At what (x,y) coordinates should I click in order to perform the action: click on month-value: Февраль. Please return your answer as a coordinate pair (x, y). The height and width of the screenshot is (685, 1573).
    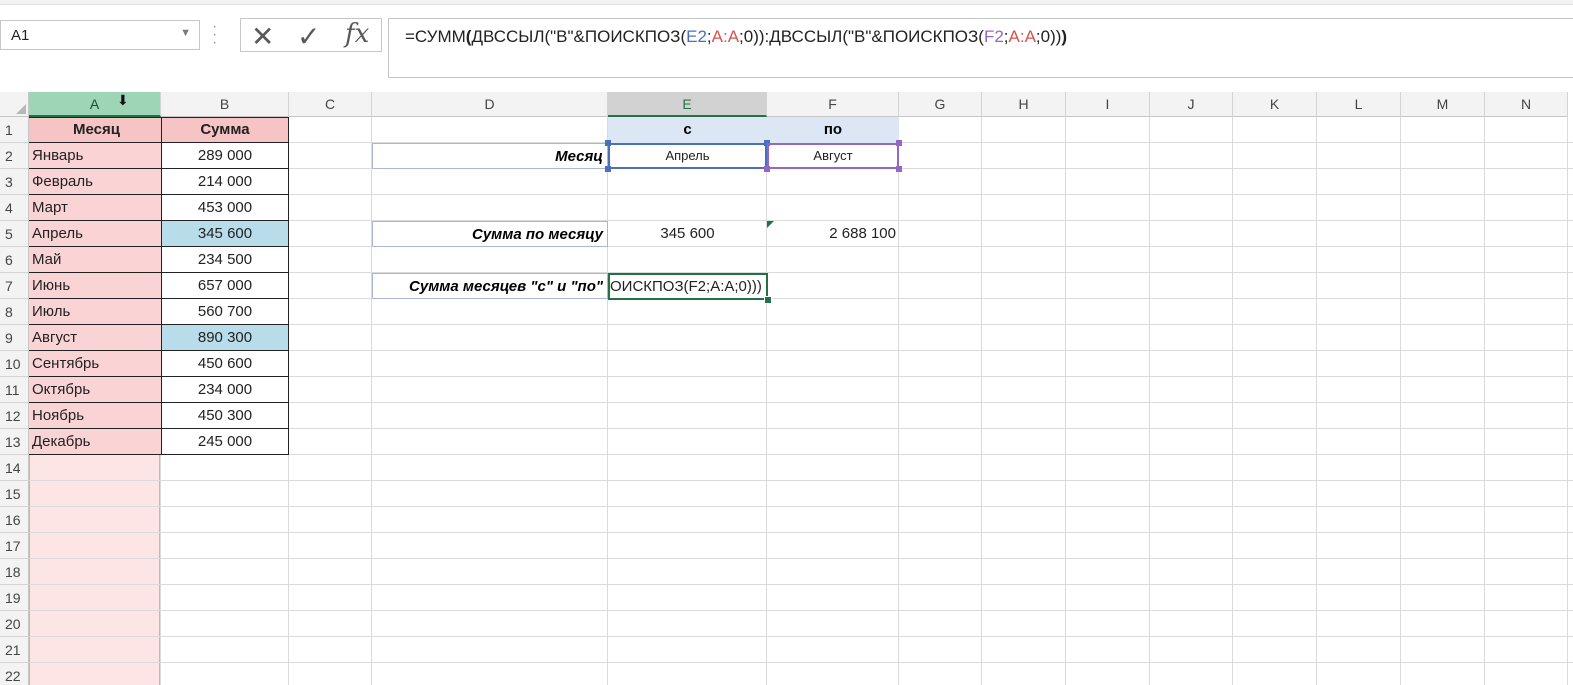
    Looking at the image, I should click on (62, 181).